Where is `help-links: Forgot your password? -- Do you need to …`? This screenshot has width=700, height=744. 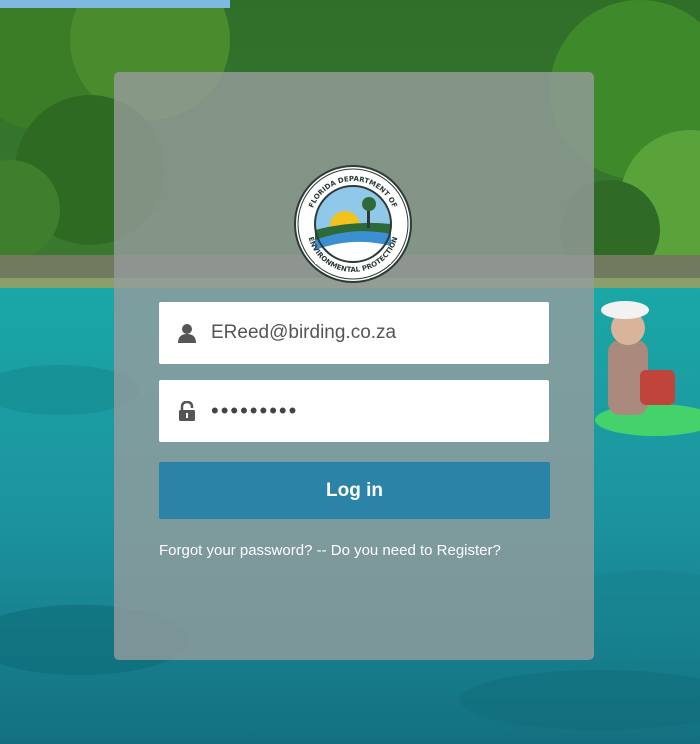 help-links: Forgot your password? -- Do you need to … is located at coordinates (354, 550).